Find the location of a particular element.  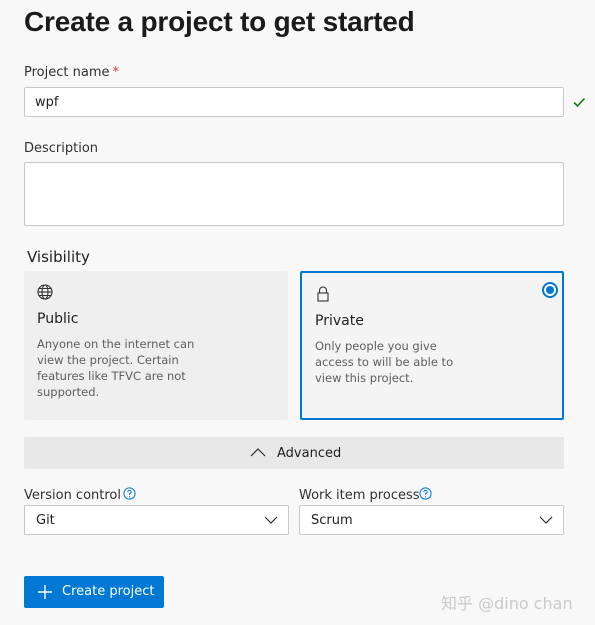

visibility-option-title: Private is located at coordinates (339, 321).